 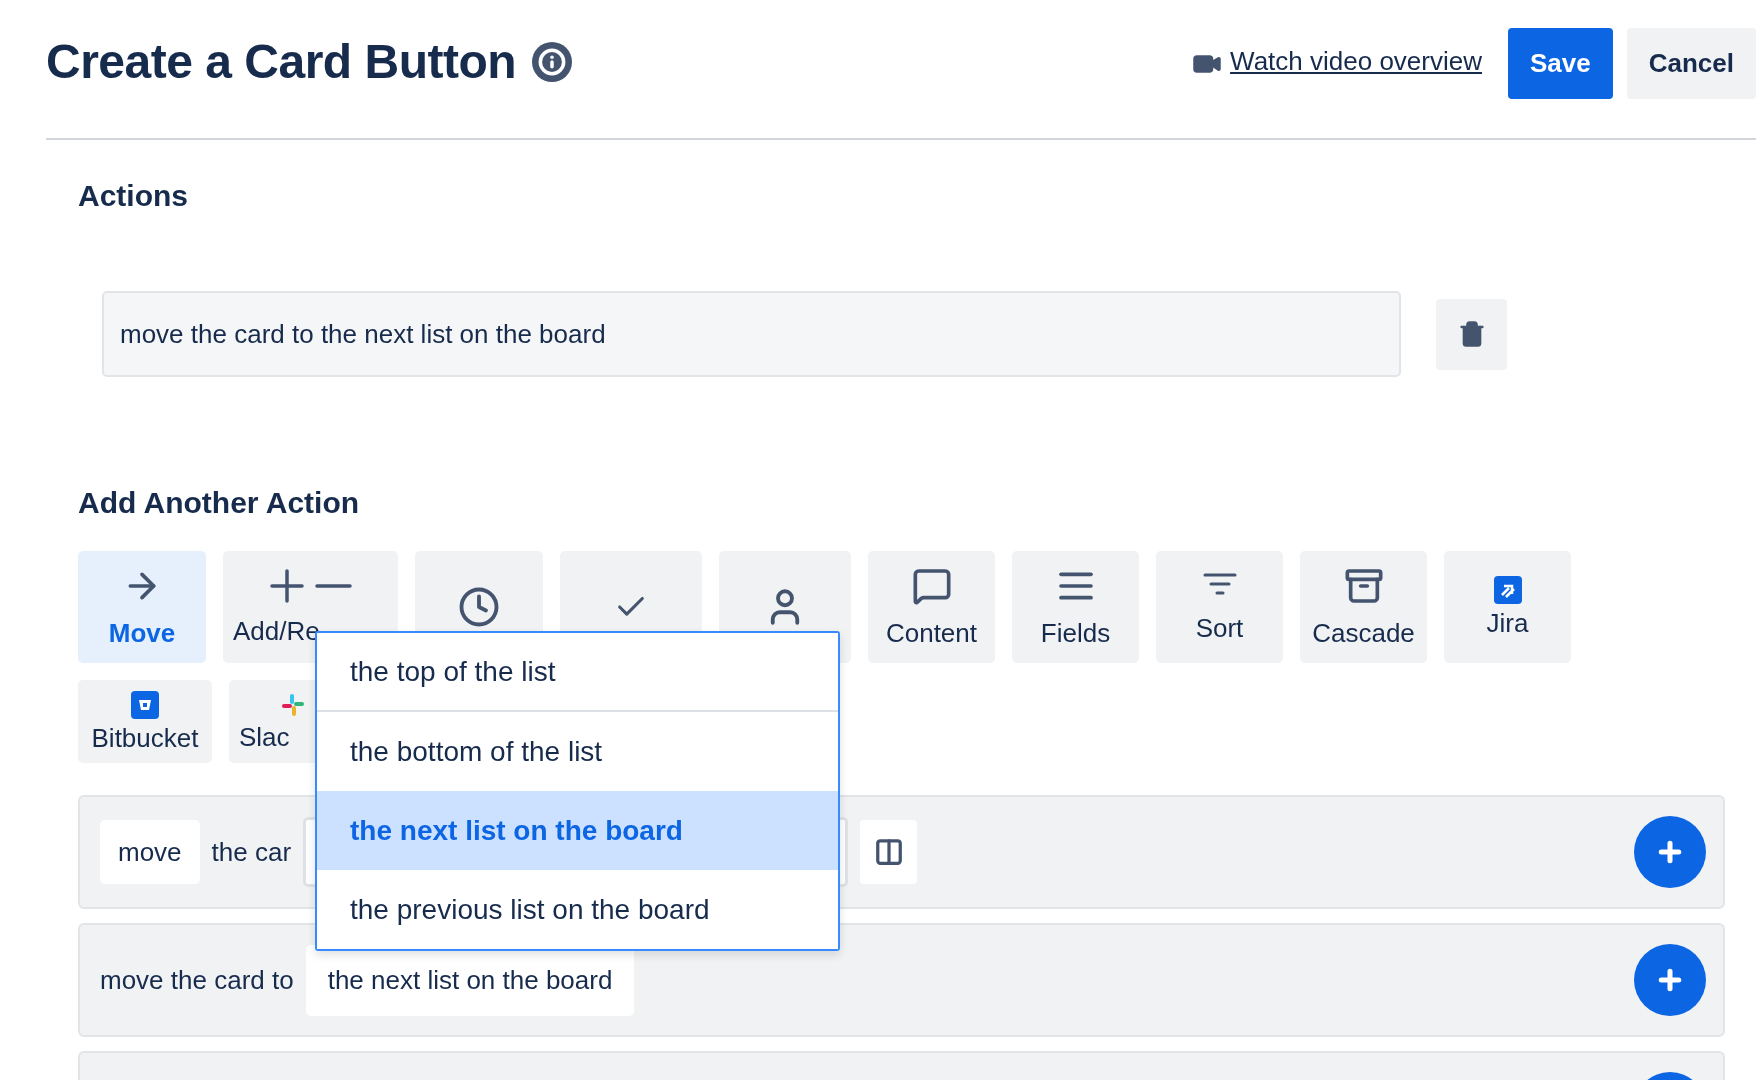 I want to click on page-title: Create a Card Button, so click(x=281, y=62).